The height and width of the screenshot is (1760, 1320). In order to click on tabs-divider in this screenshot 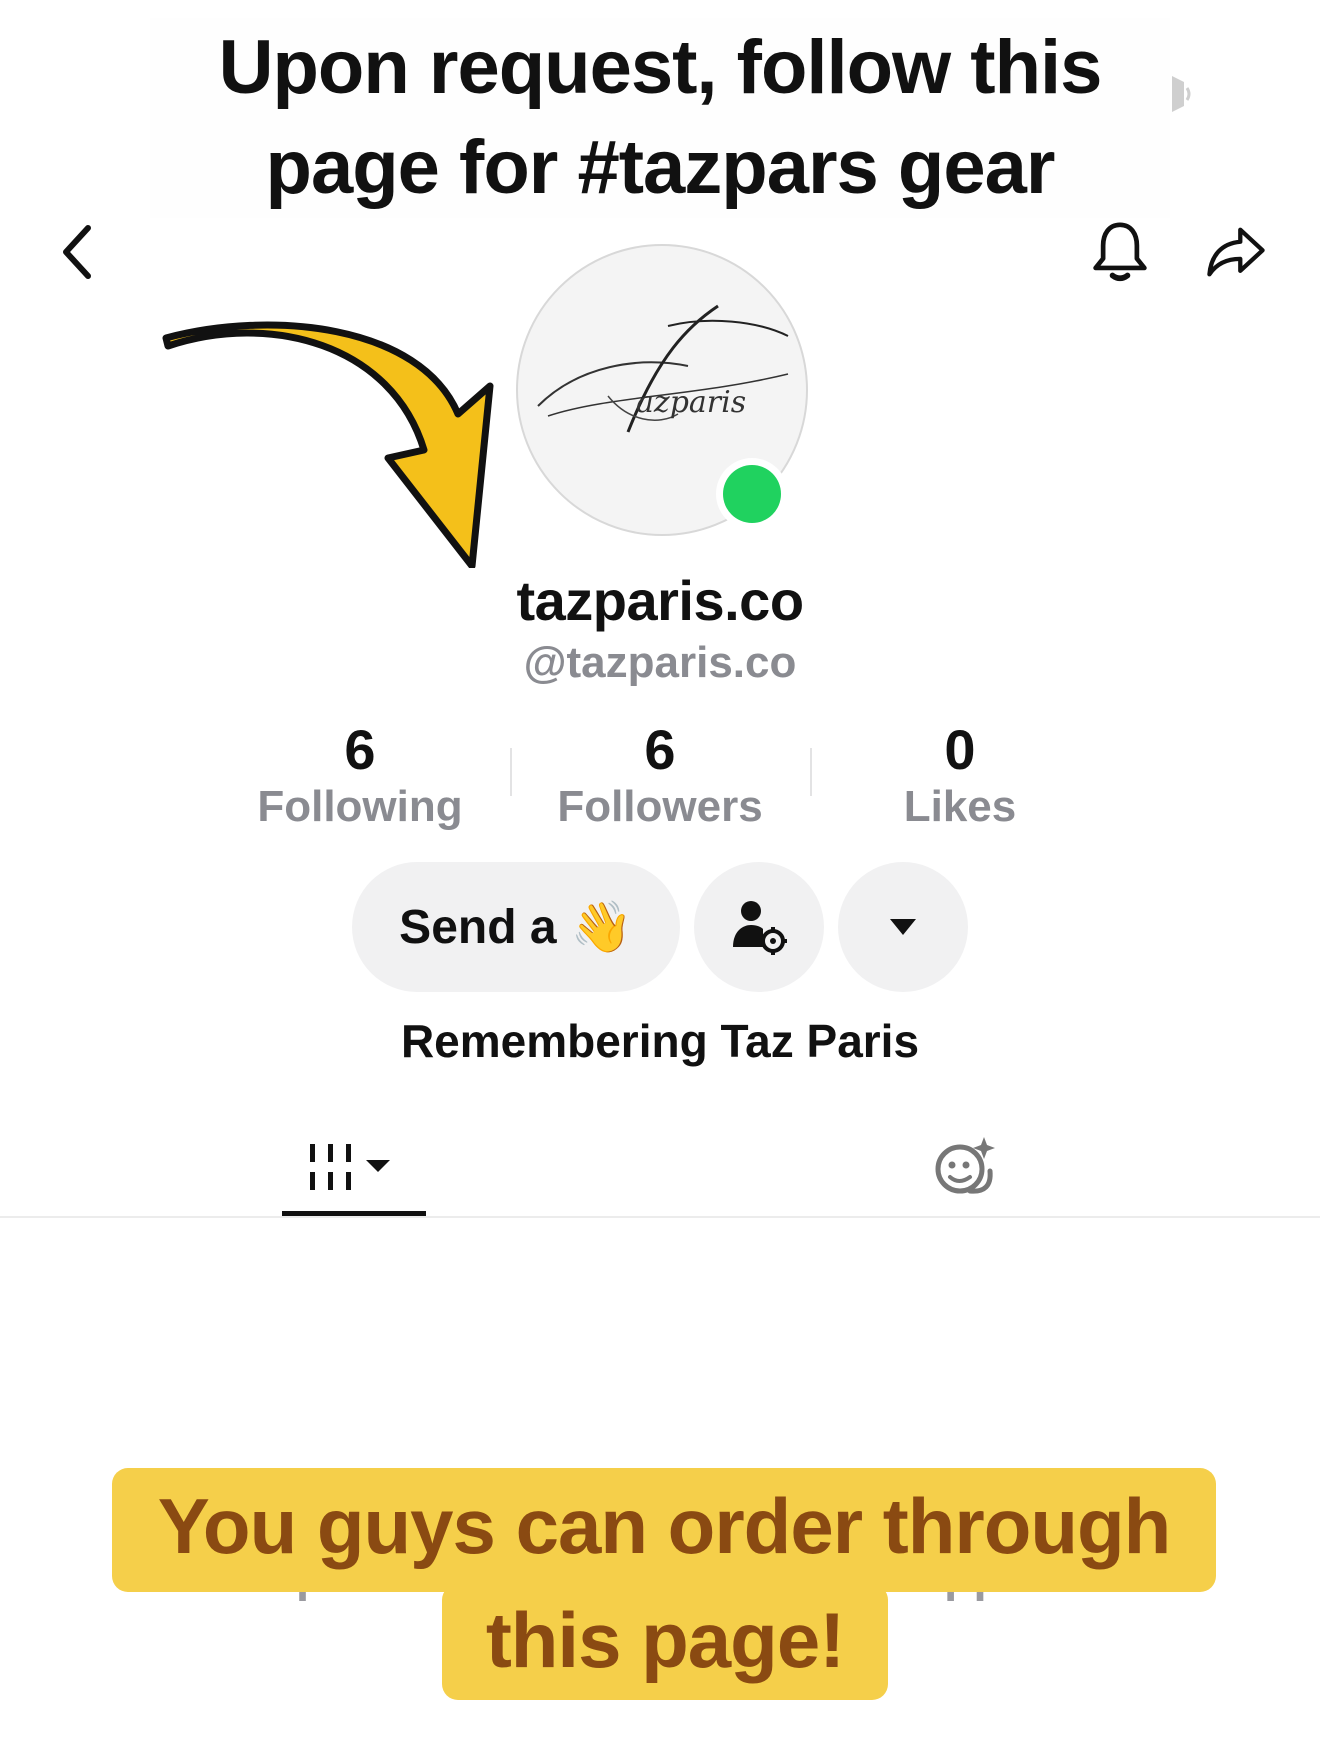, I will do `click(660, 1217)`.